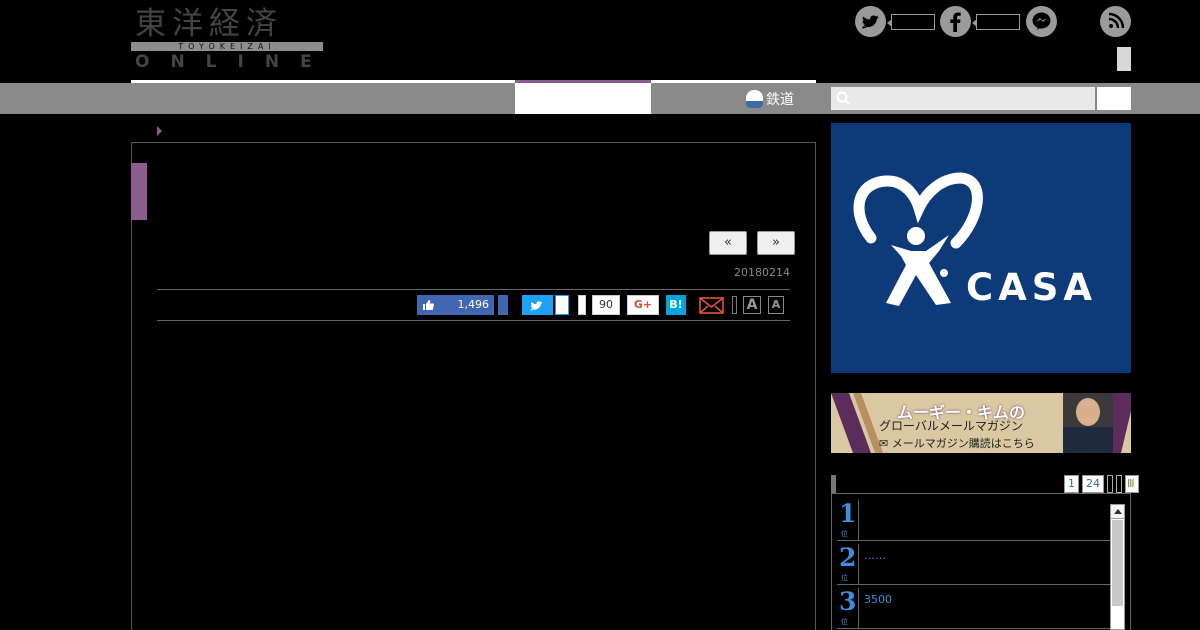  Describe the element at coordinates (1117, 563) in the screenshot. I see `scrollbar-thumb` at that location.